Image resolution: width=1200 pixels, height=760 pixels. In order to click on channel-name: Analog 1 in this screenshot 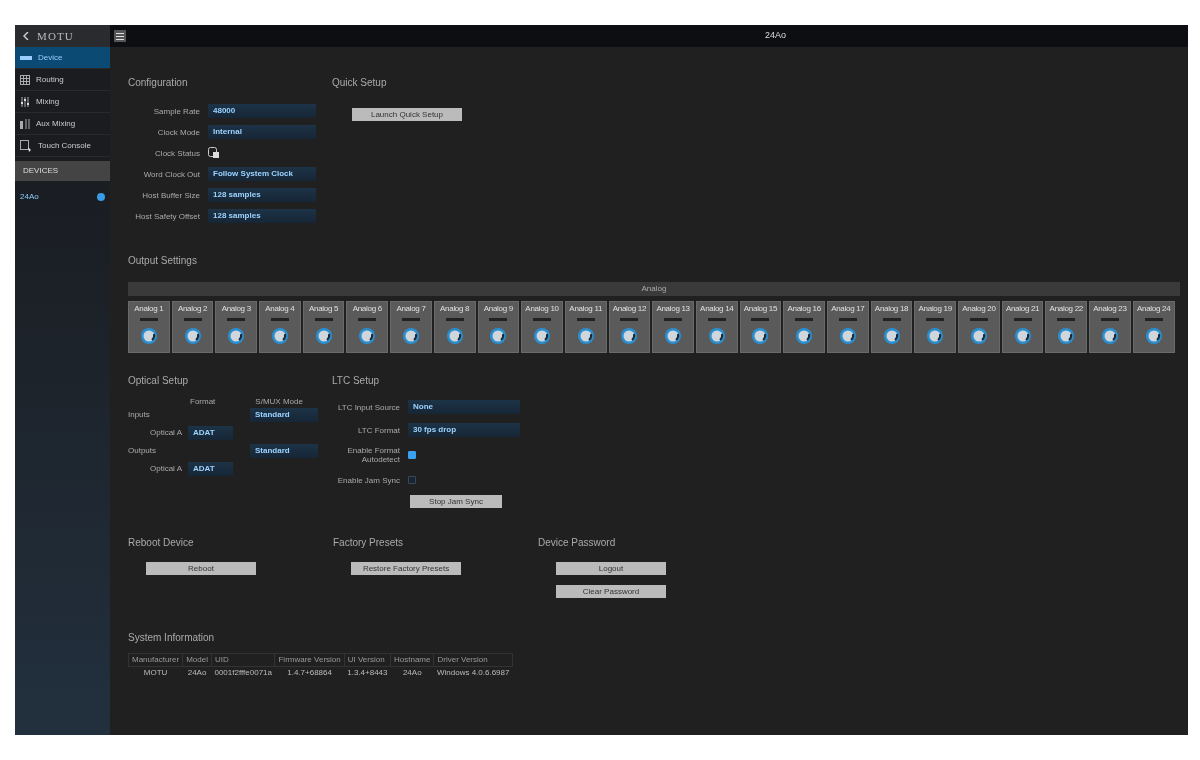, I will do `click(149, 308)`.